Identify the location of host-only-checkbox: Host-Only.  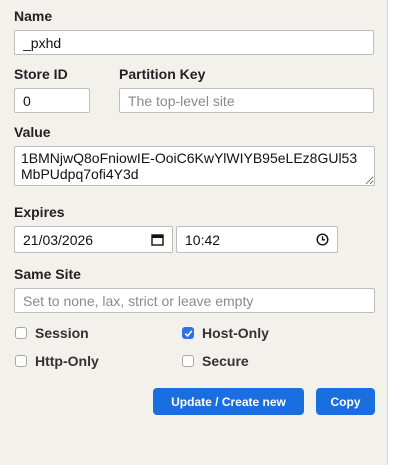
(225, 333).